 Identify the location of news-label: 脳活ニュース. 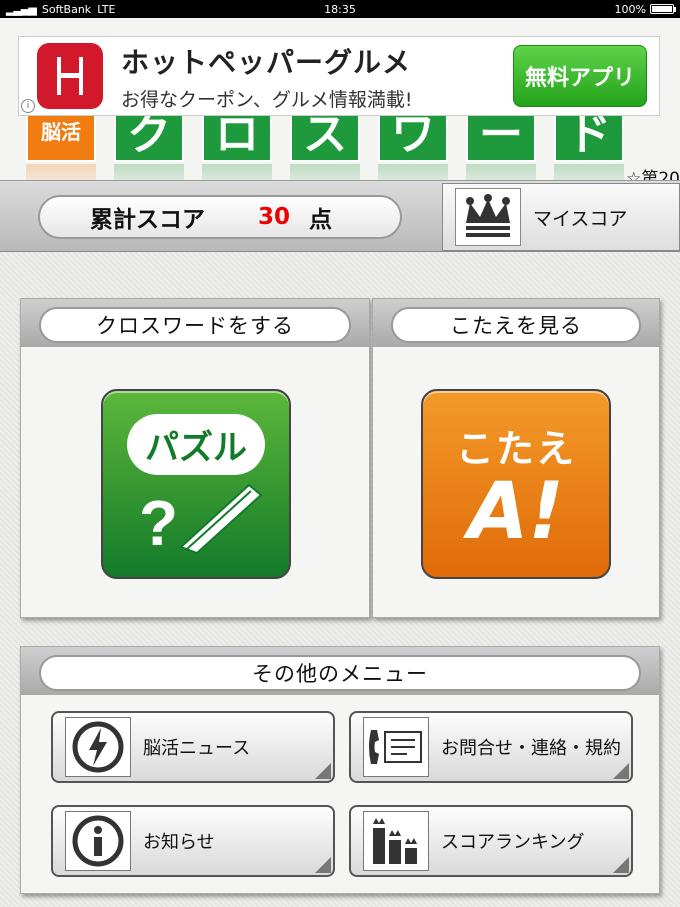
(197, 748).